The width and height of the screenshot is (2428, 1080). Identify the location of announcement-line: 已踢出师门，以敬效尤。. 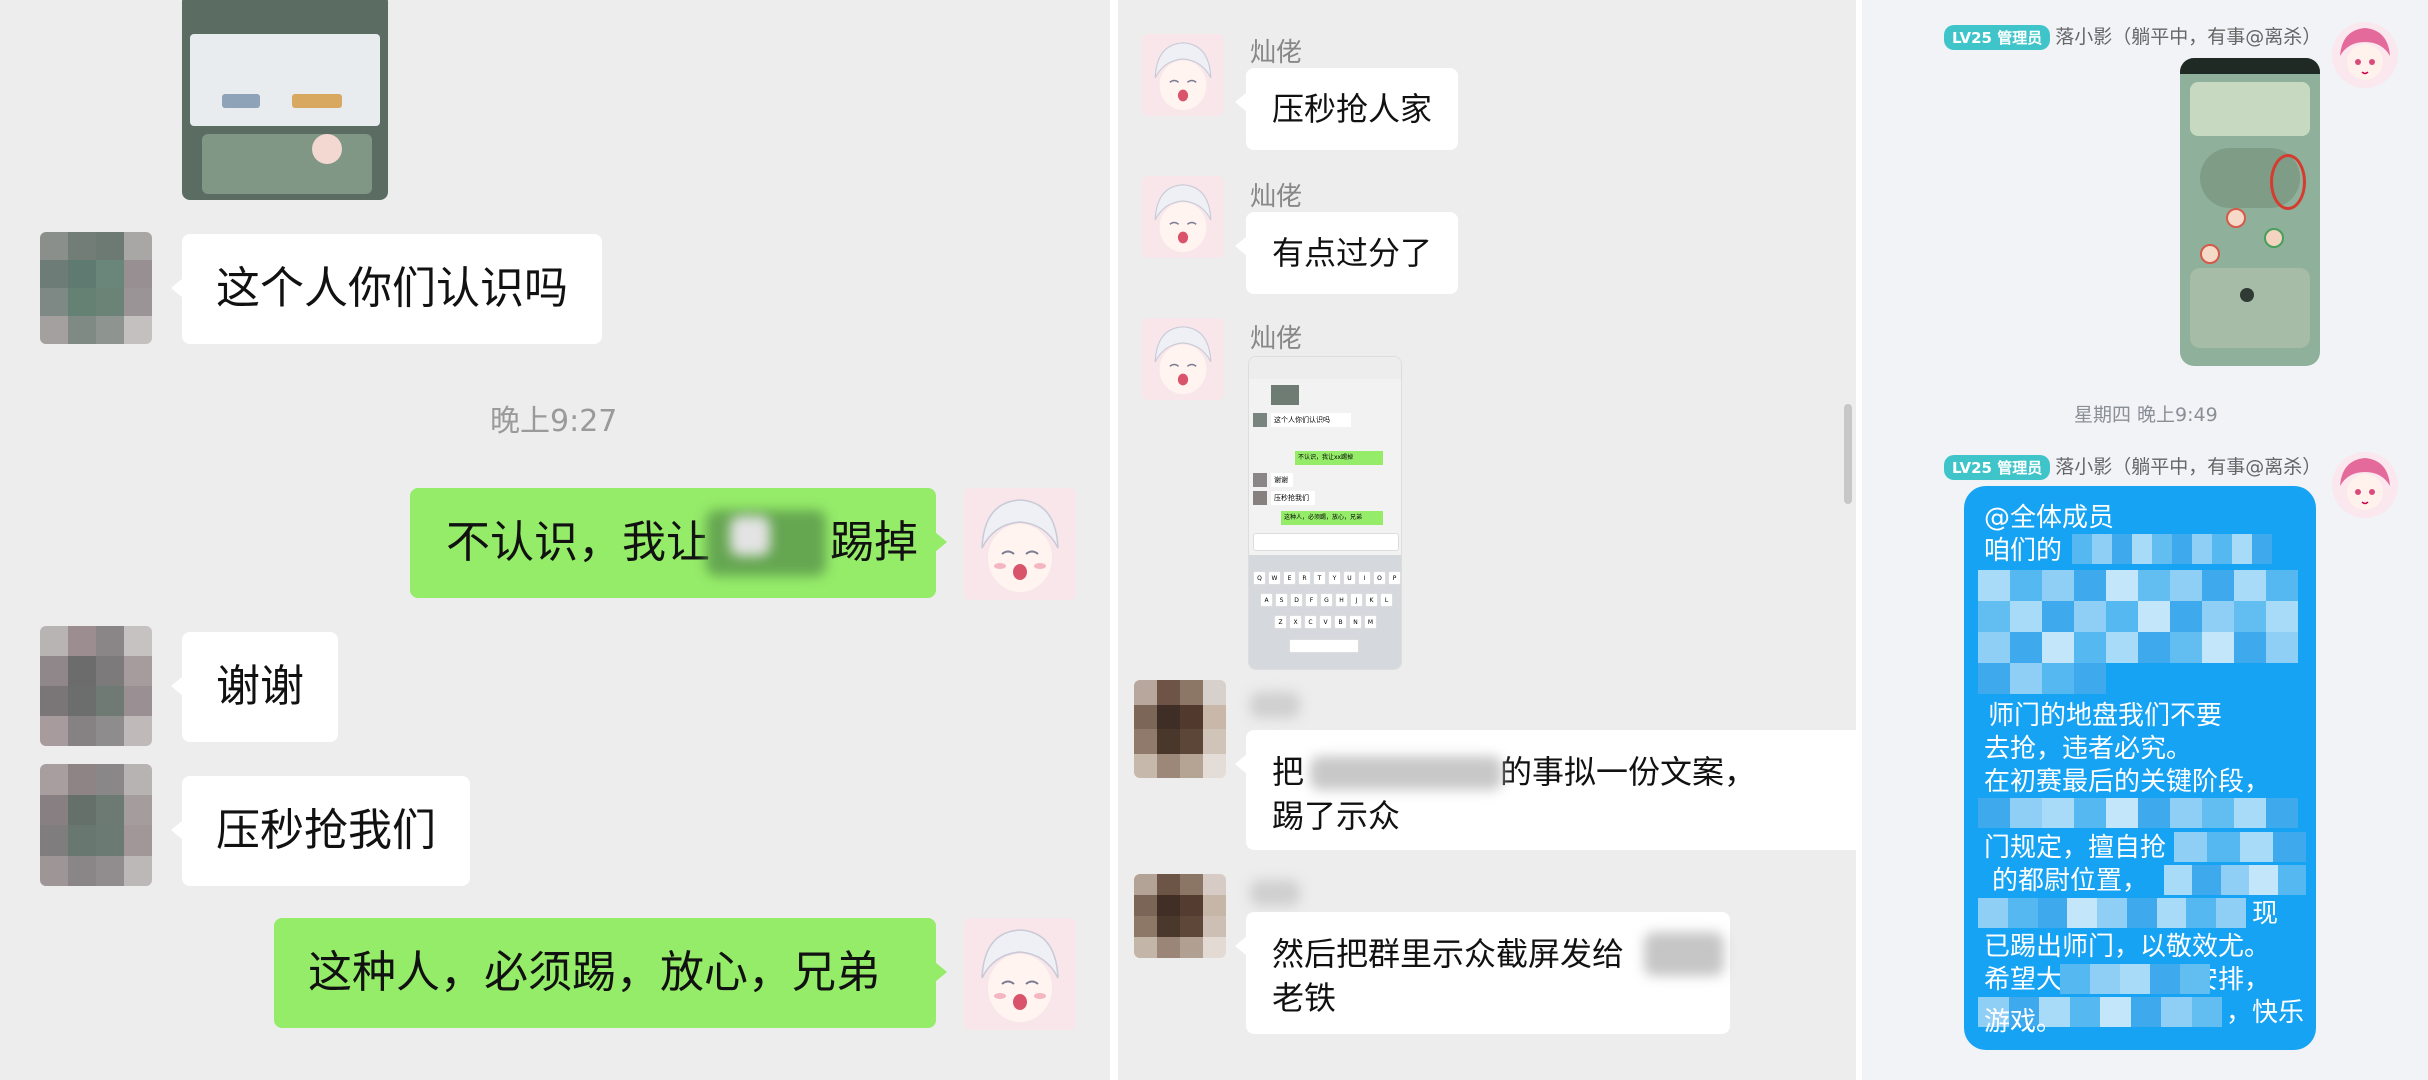
(2127, 947).